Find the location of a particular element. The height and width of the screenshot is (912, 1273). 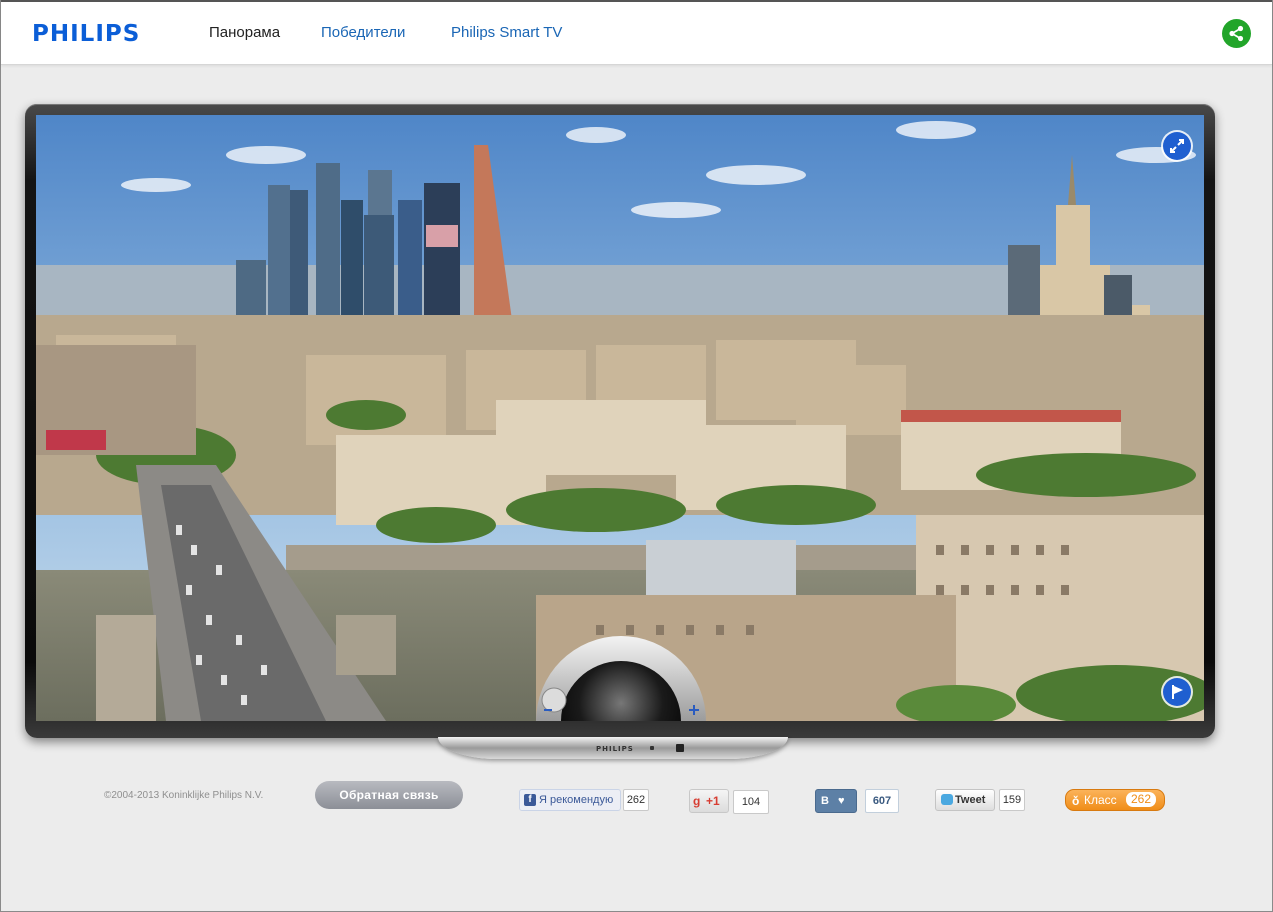

ok-class: ǒ Класс 262 is located at coordinates (1116, 800).